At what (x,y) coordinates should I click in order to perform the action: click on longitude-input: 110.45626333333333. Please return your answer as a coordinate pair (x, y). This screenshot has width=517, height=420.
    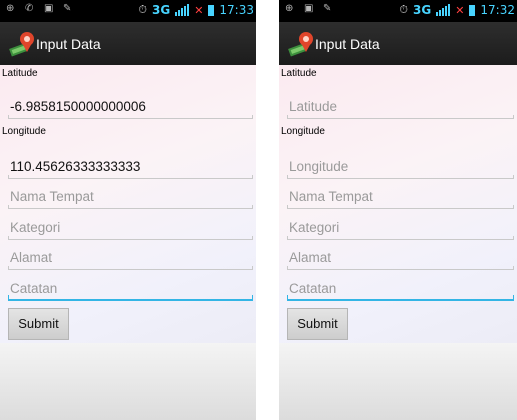
    Looking at the image, I should click on (130, 168).